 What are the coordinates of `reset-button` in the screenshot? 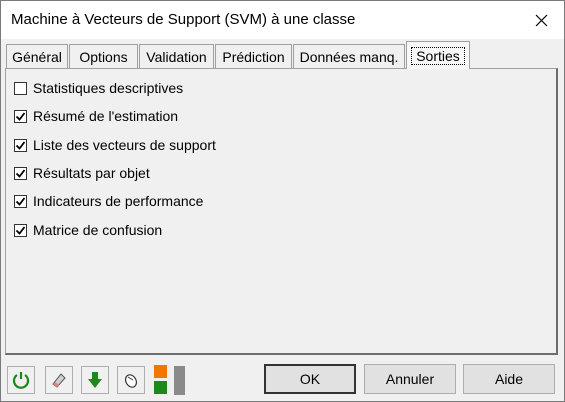 It's located at (21, 380).